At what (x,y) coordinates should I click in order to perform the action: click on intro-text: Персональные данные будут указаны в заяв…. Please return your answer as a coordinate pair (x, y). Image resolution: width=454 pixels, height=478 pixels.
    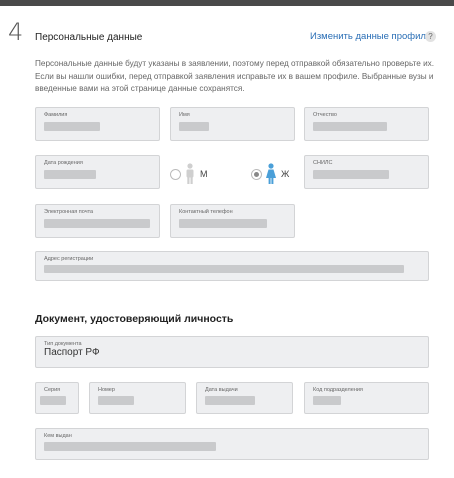
    Looking at the image, I should click on (235, 76).